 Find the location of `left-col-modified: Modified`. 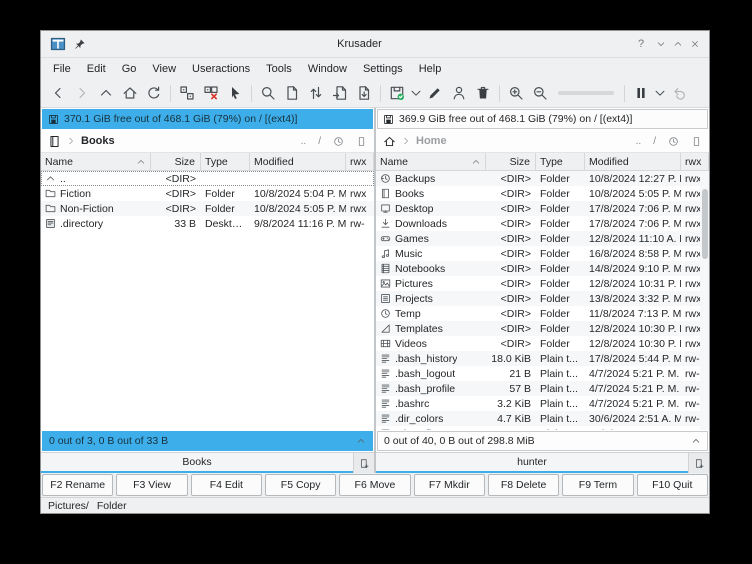

left-col-modified: Modified is located at coordinates (298, 161).